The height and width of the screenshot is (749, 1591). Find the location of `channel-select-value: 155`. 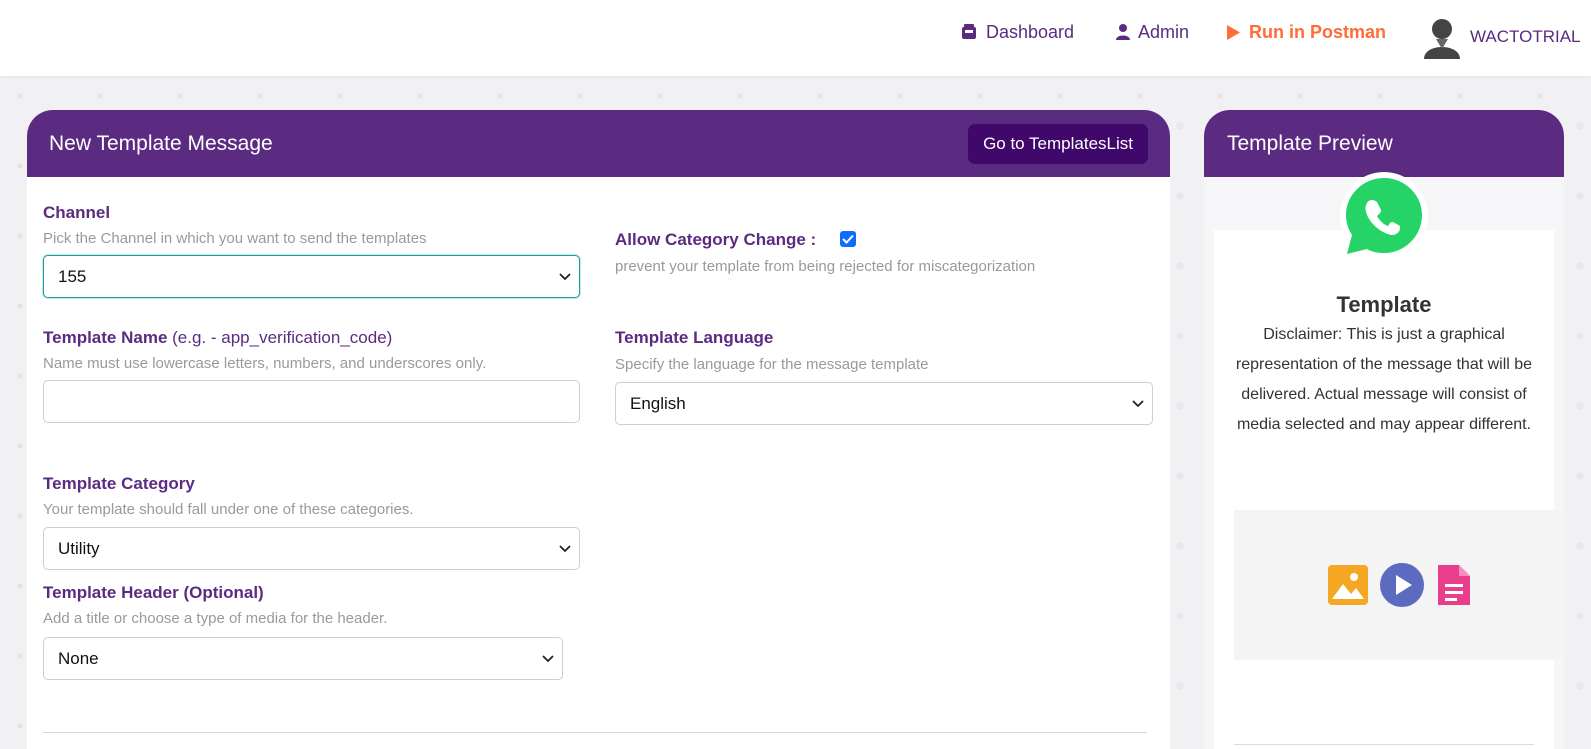

channel-select-value: 155 is located at coordinates (72, 276).